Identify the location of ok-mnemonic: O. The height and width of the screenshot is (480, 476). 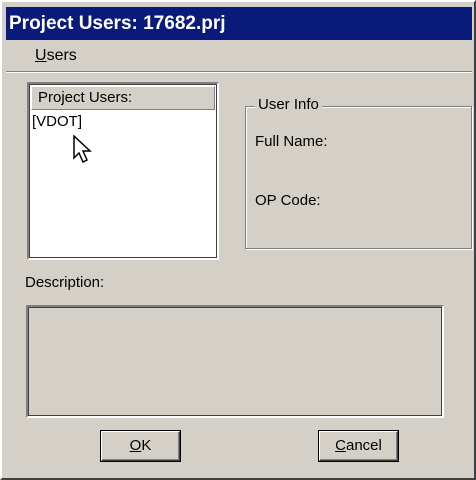
(135, 445).